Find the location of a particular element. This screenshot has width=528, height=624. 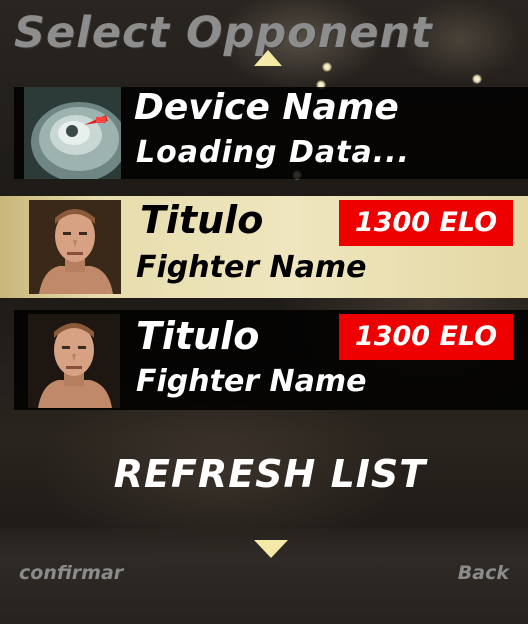

screen-title: Select Opponent is located at coordinates (223, 33).